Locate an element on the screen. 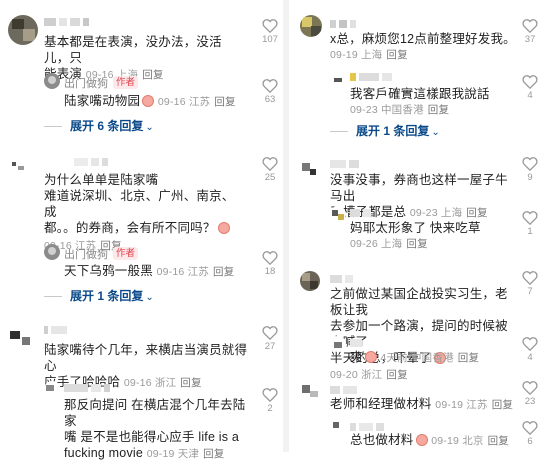  like-button: 6 is located at coordinates (530, 434).